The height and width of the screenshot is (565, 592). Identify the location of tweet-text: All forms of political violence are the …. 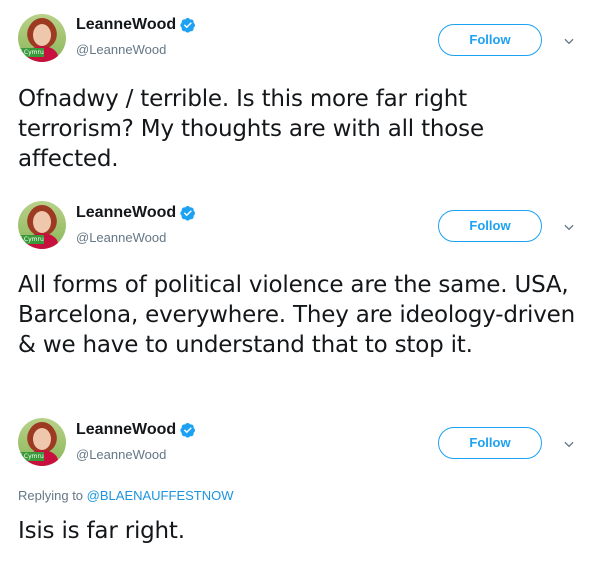
(296, 315).